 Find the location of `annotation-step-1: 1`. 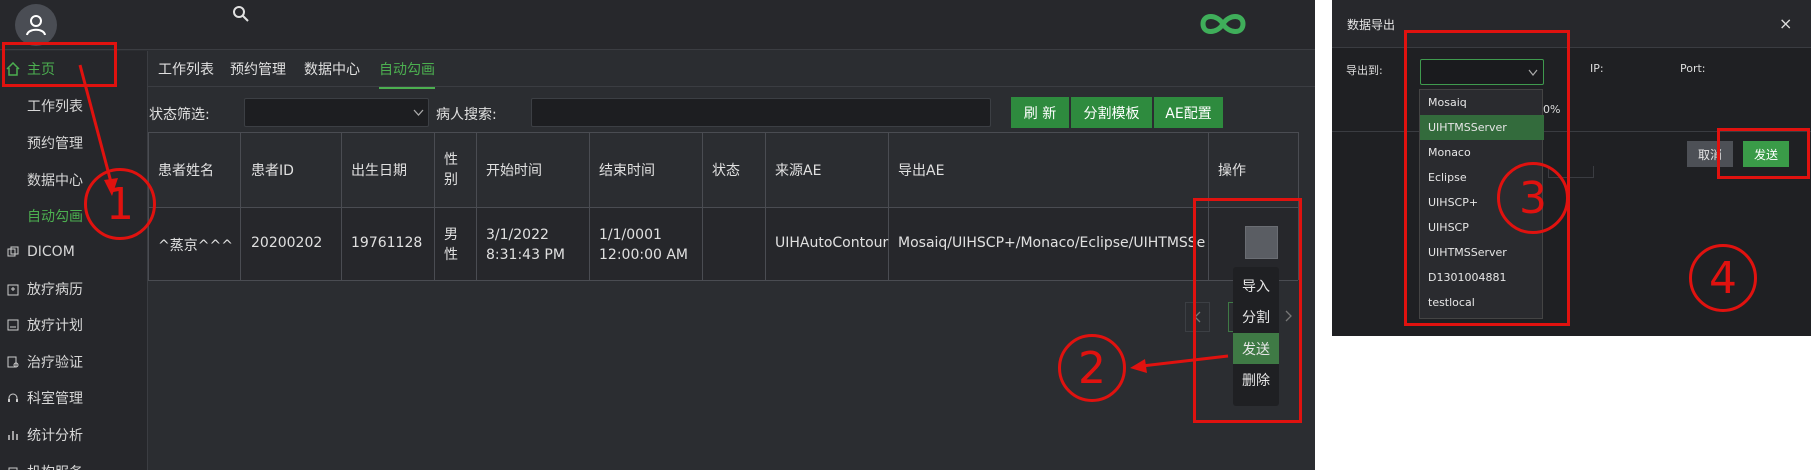

annotation-step-1: 1 is located at coordinates (120, 204).